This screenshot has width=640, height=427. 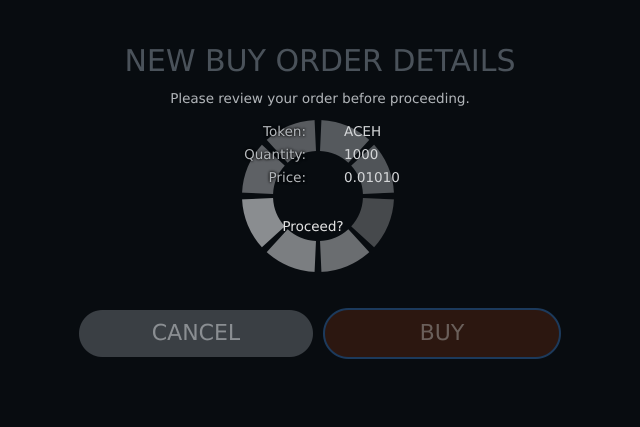 What do you see at coordinates (320, 99) in the screenshot?
I see `dialog-subtitle: Please review your order before proceeding.` at bounding box center [320, 99].